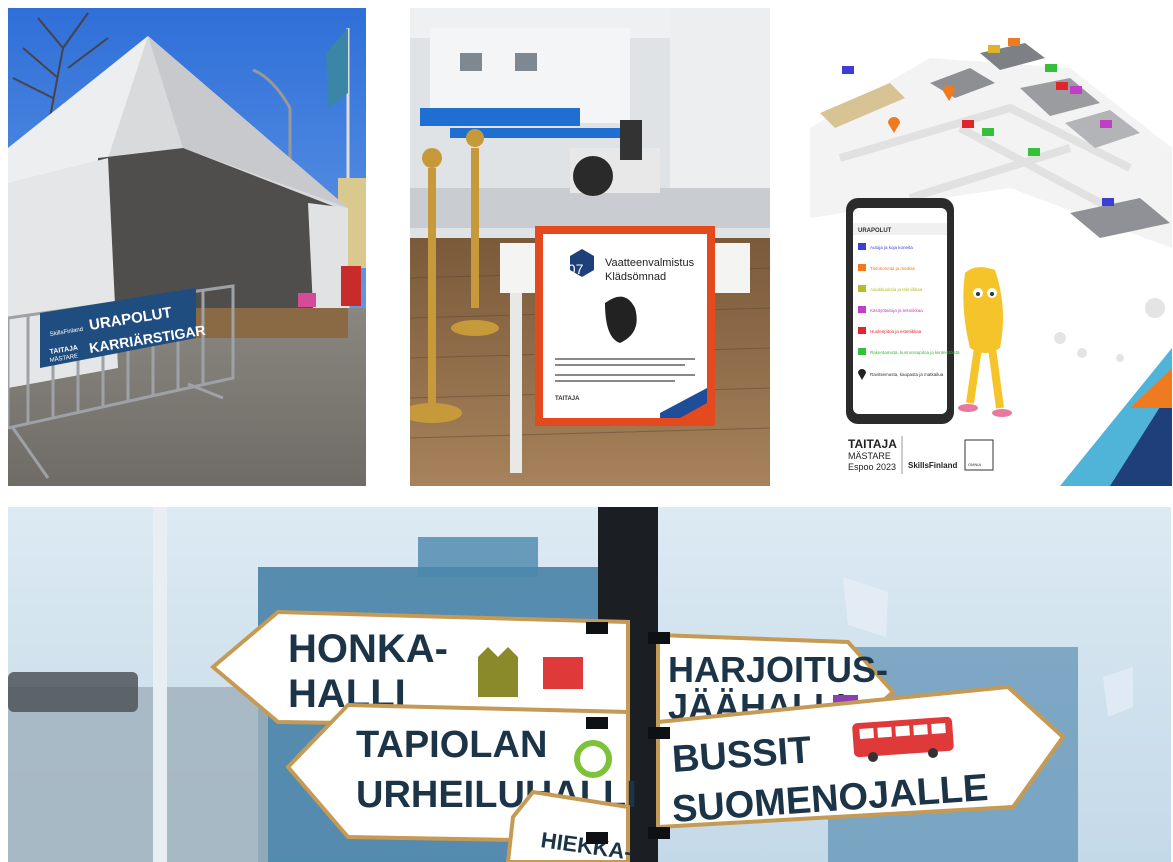 Image resolution: width=1173 pixels, height=862 pixels. I want to click on red-square-icon, so click(563, 673).